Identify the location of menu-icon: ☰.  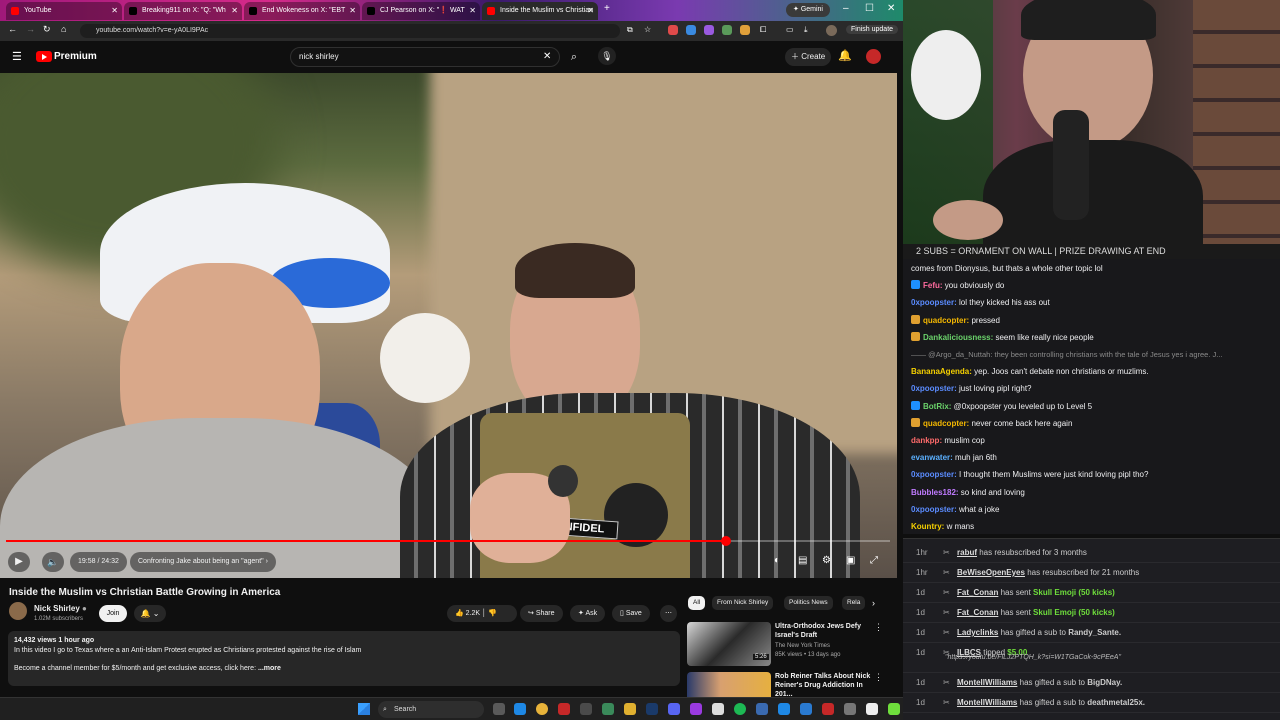
(17, 56).